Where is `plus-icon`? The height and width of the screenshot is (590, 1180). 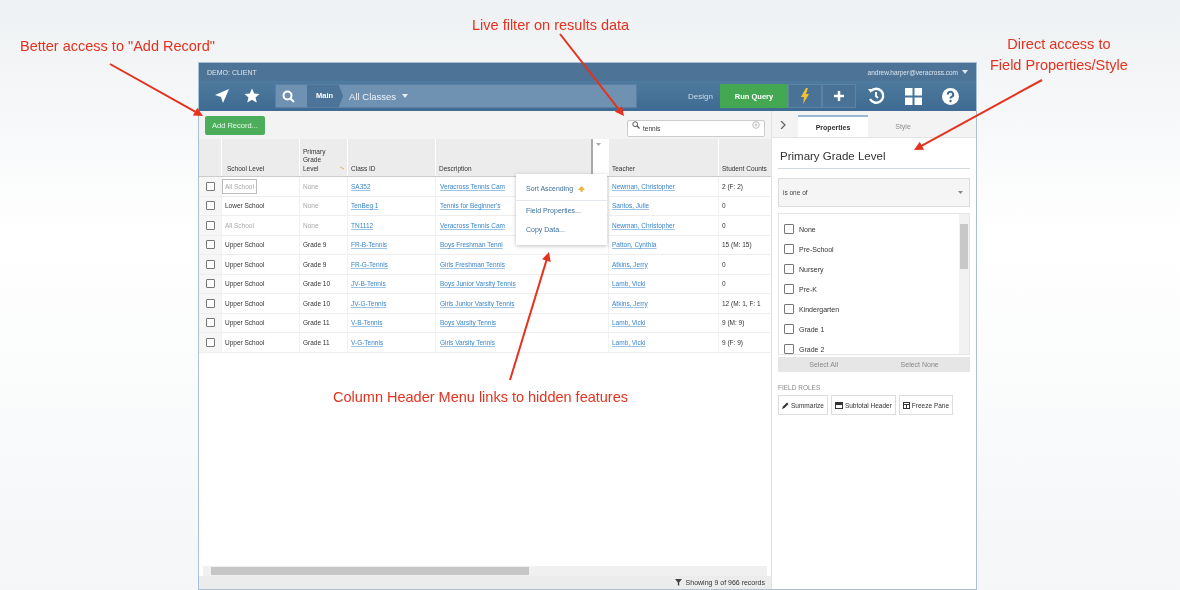 plus-icon is located at coordinates (839, 96).